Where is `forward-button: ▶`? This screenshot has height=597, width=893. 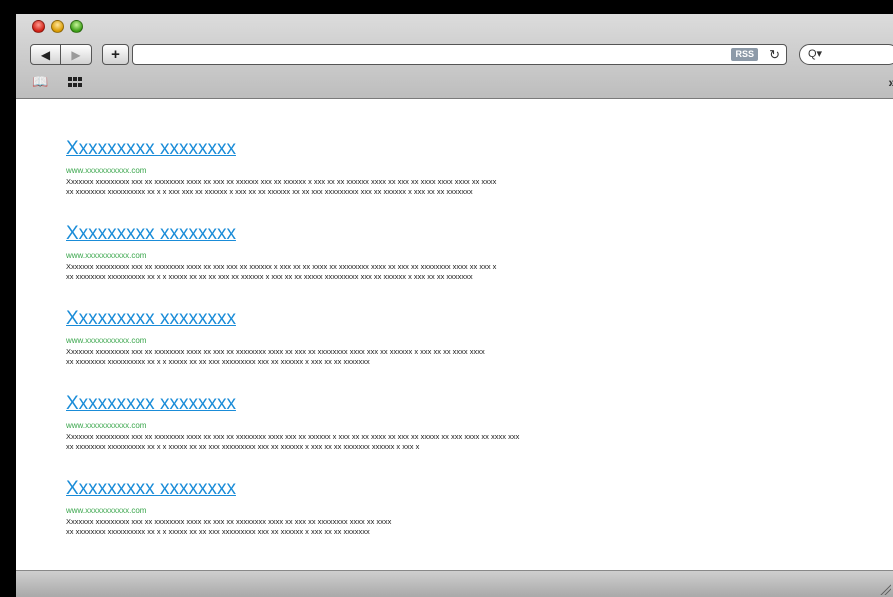
forward-button: ▶ is located at coordinates (76, 54).